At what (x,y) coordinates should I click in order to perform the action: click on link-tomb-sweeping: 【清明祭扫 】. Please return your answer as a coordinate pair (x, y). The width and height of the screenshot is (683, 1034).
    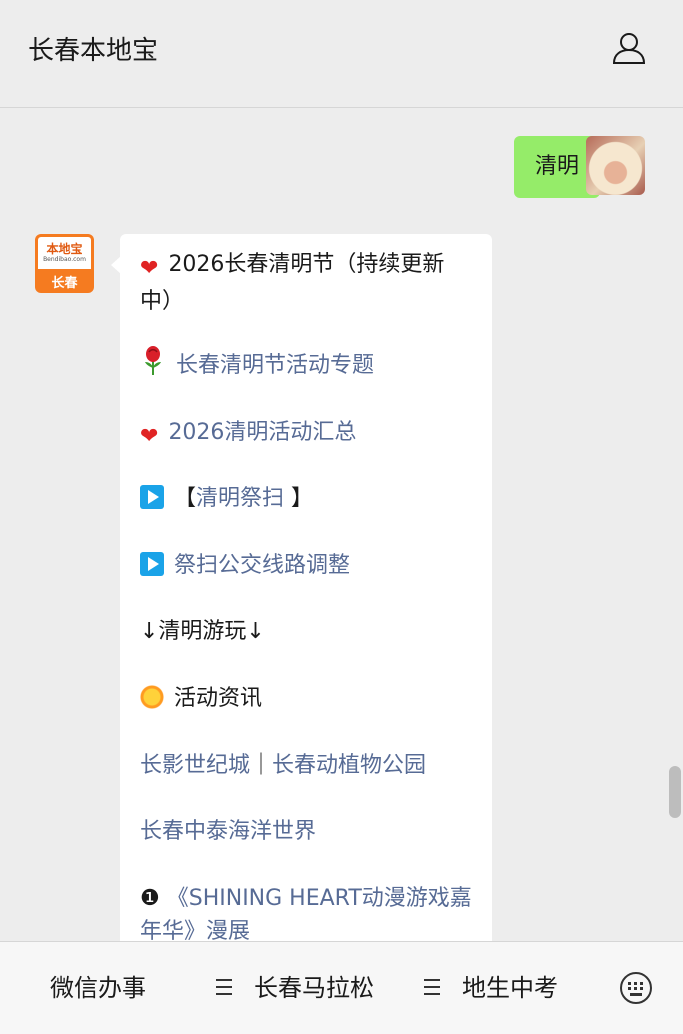
    Looking at the image, I should click on (307, 498).